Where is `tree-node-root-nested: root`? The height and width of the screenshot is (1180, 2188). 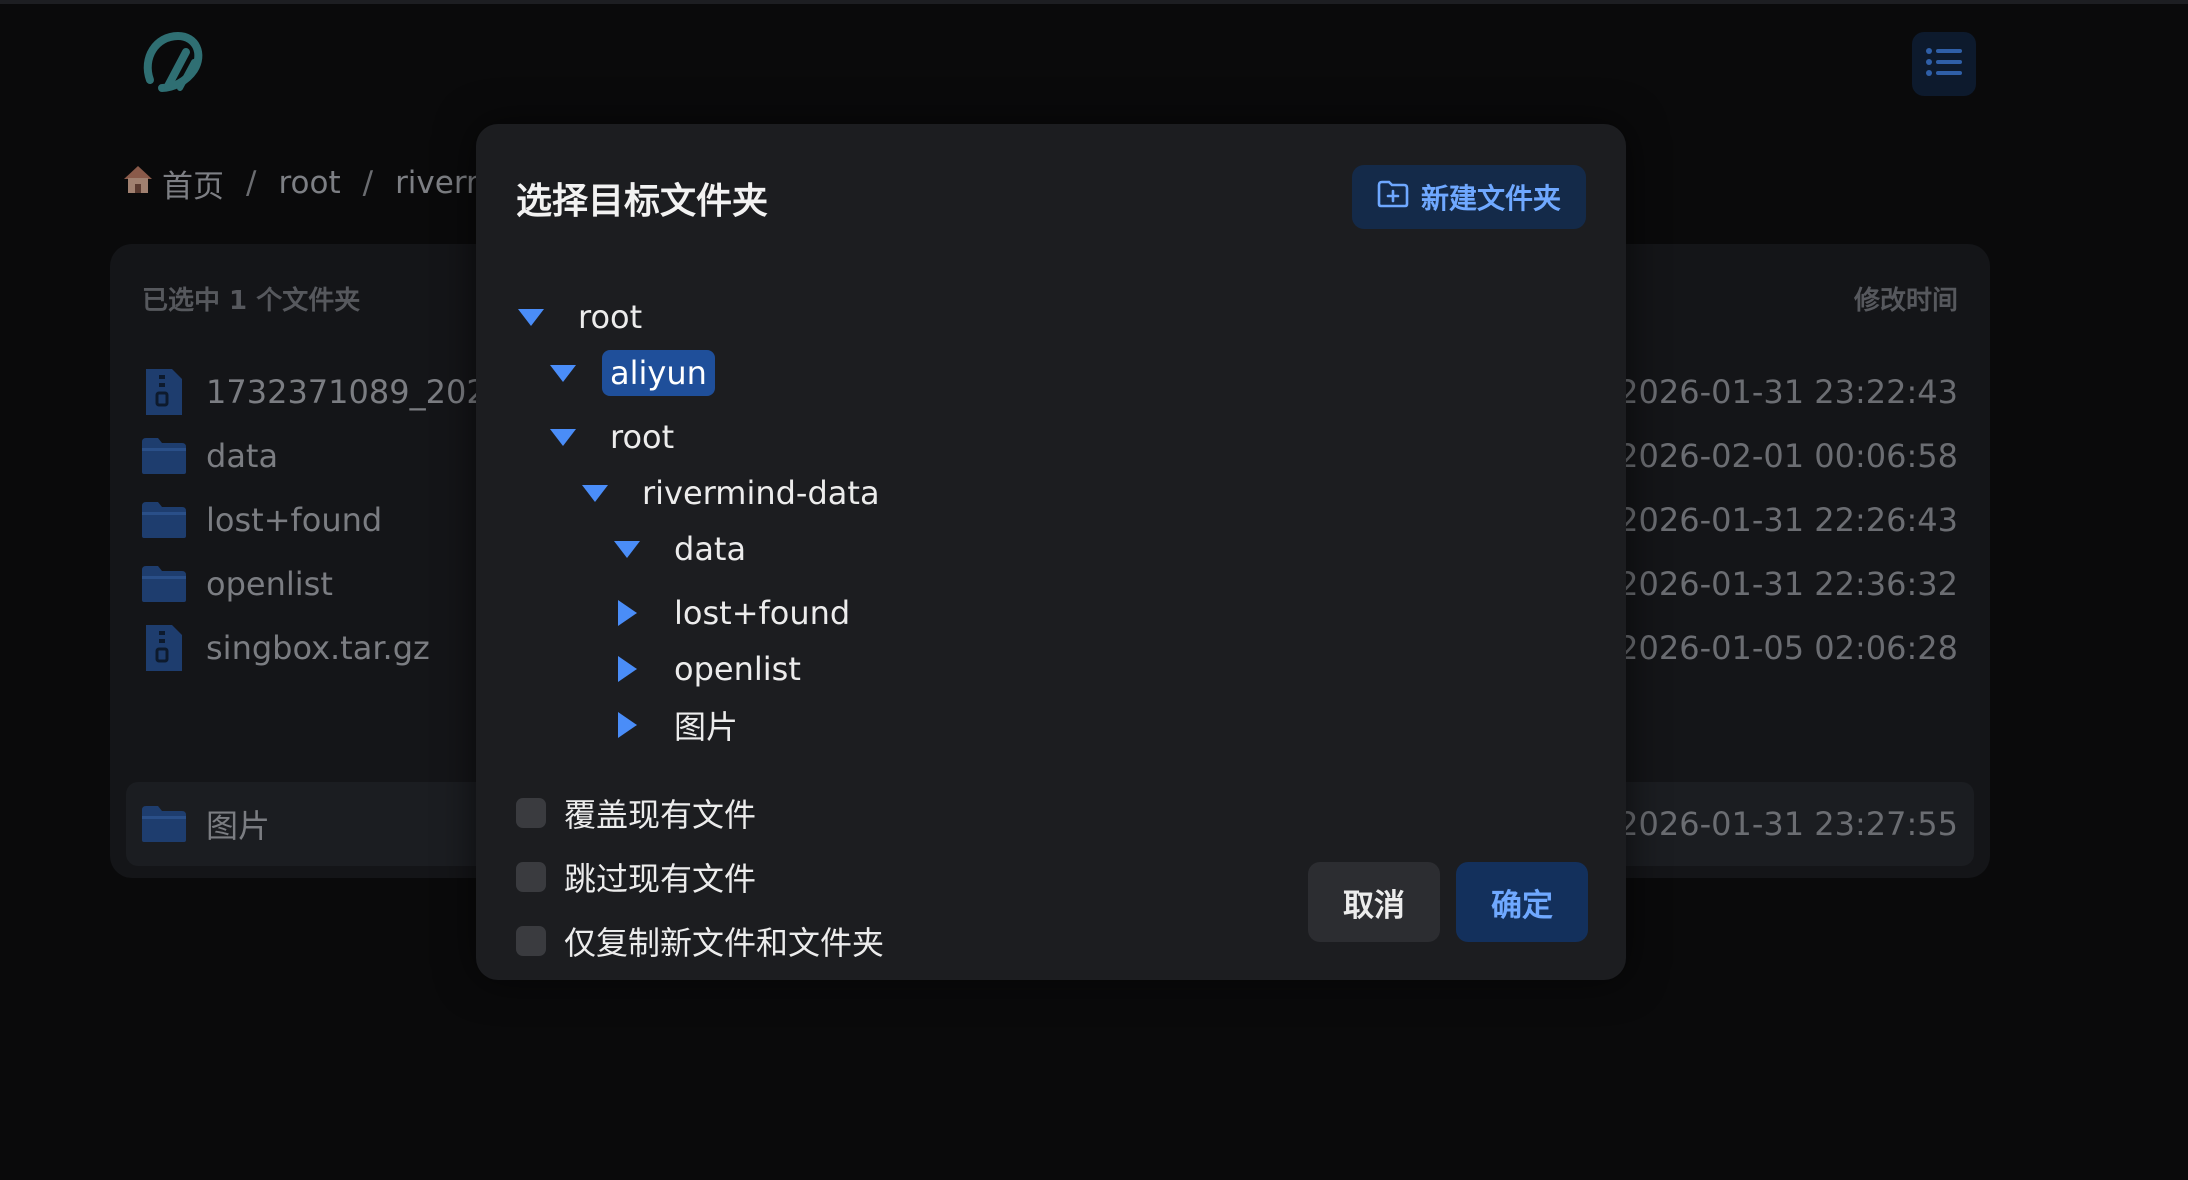
tree-node-root-nested: root is located at coordinates (615, 437).